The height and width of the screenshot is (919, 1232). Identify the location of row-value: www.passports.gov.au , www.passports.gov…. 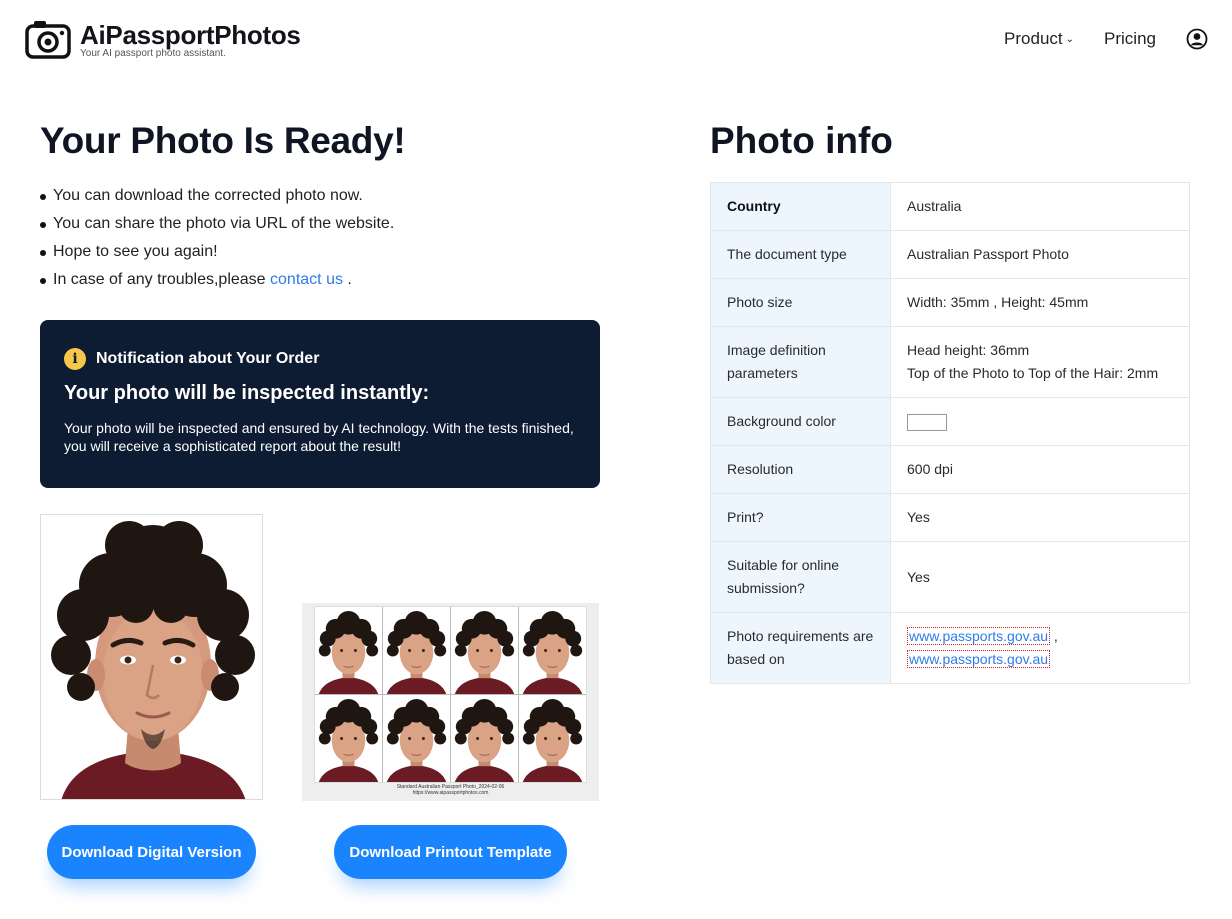
(1040, 648).